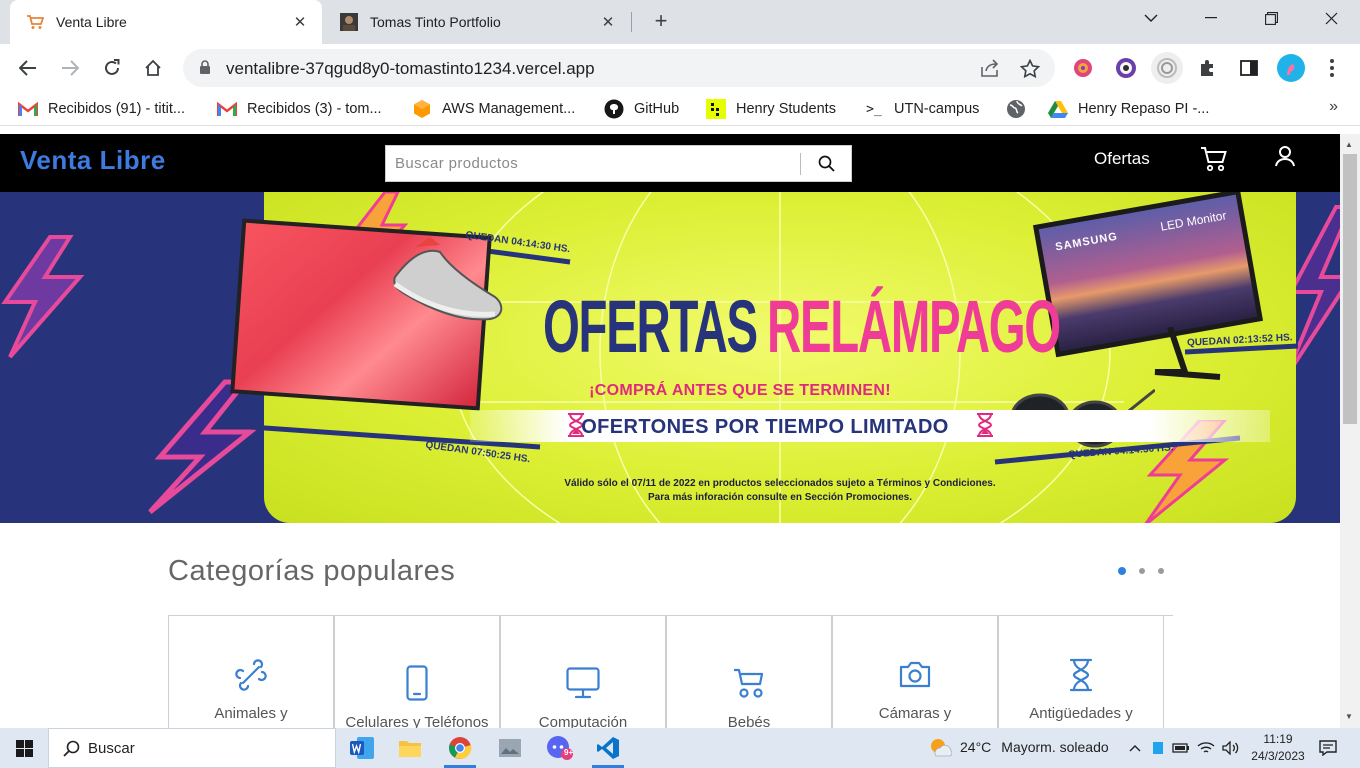 The height and width of the screenshot is (768, 1360). I want to click on lock-icon, so click(205, 70).